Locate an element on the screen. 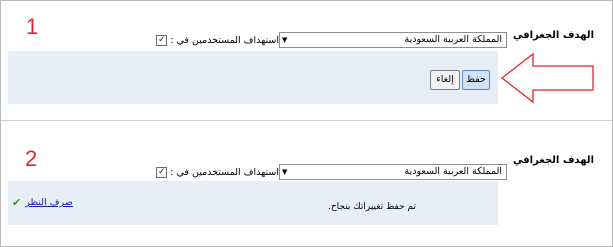 The height and width of the screenshot is (247, 613). geo-target-label-1: الهدف الجغرافي is located at coordinates (553, 35).